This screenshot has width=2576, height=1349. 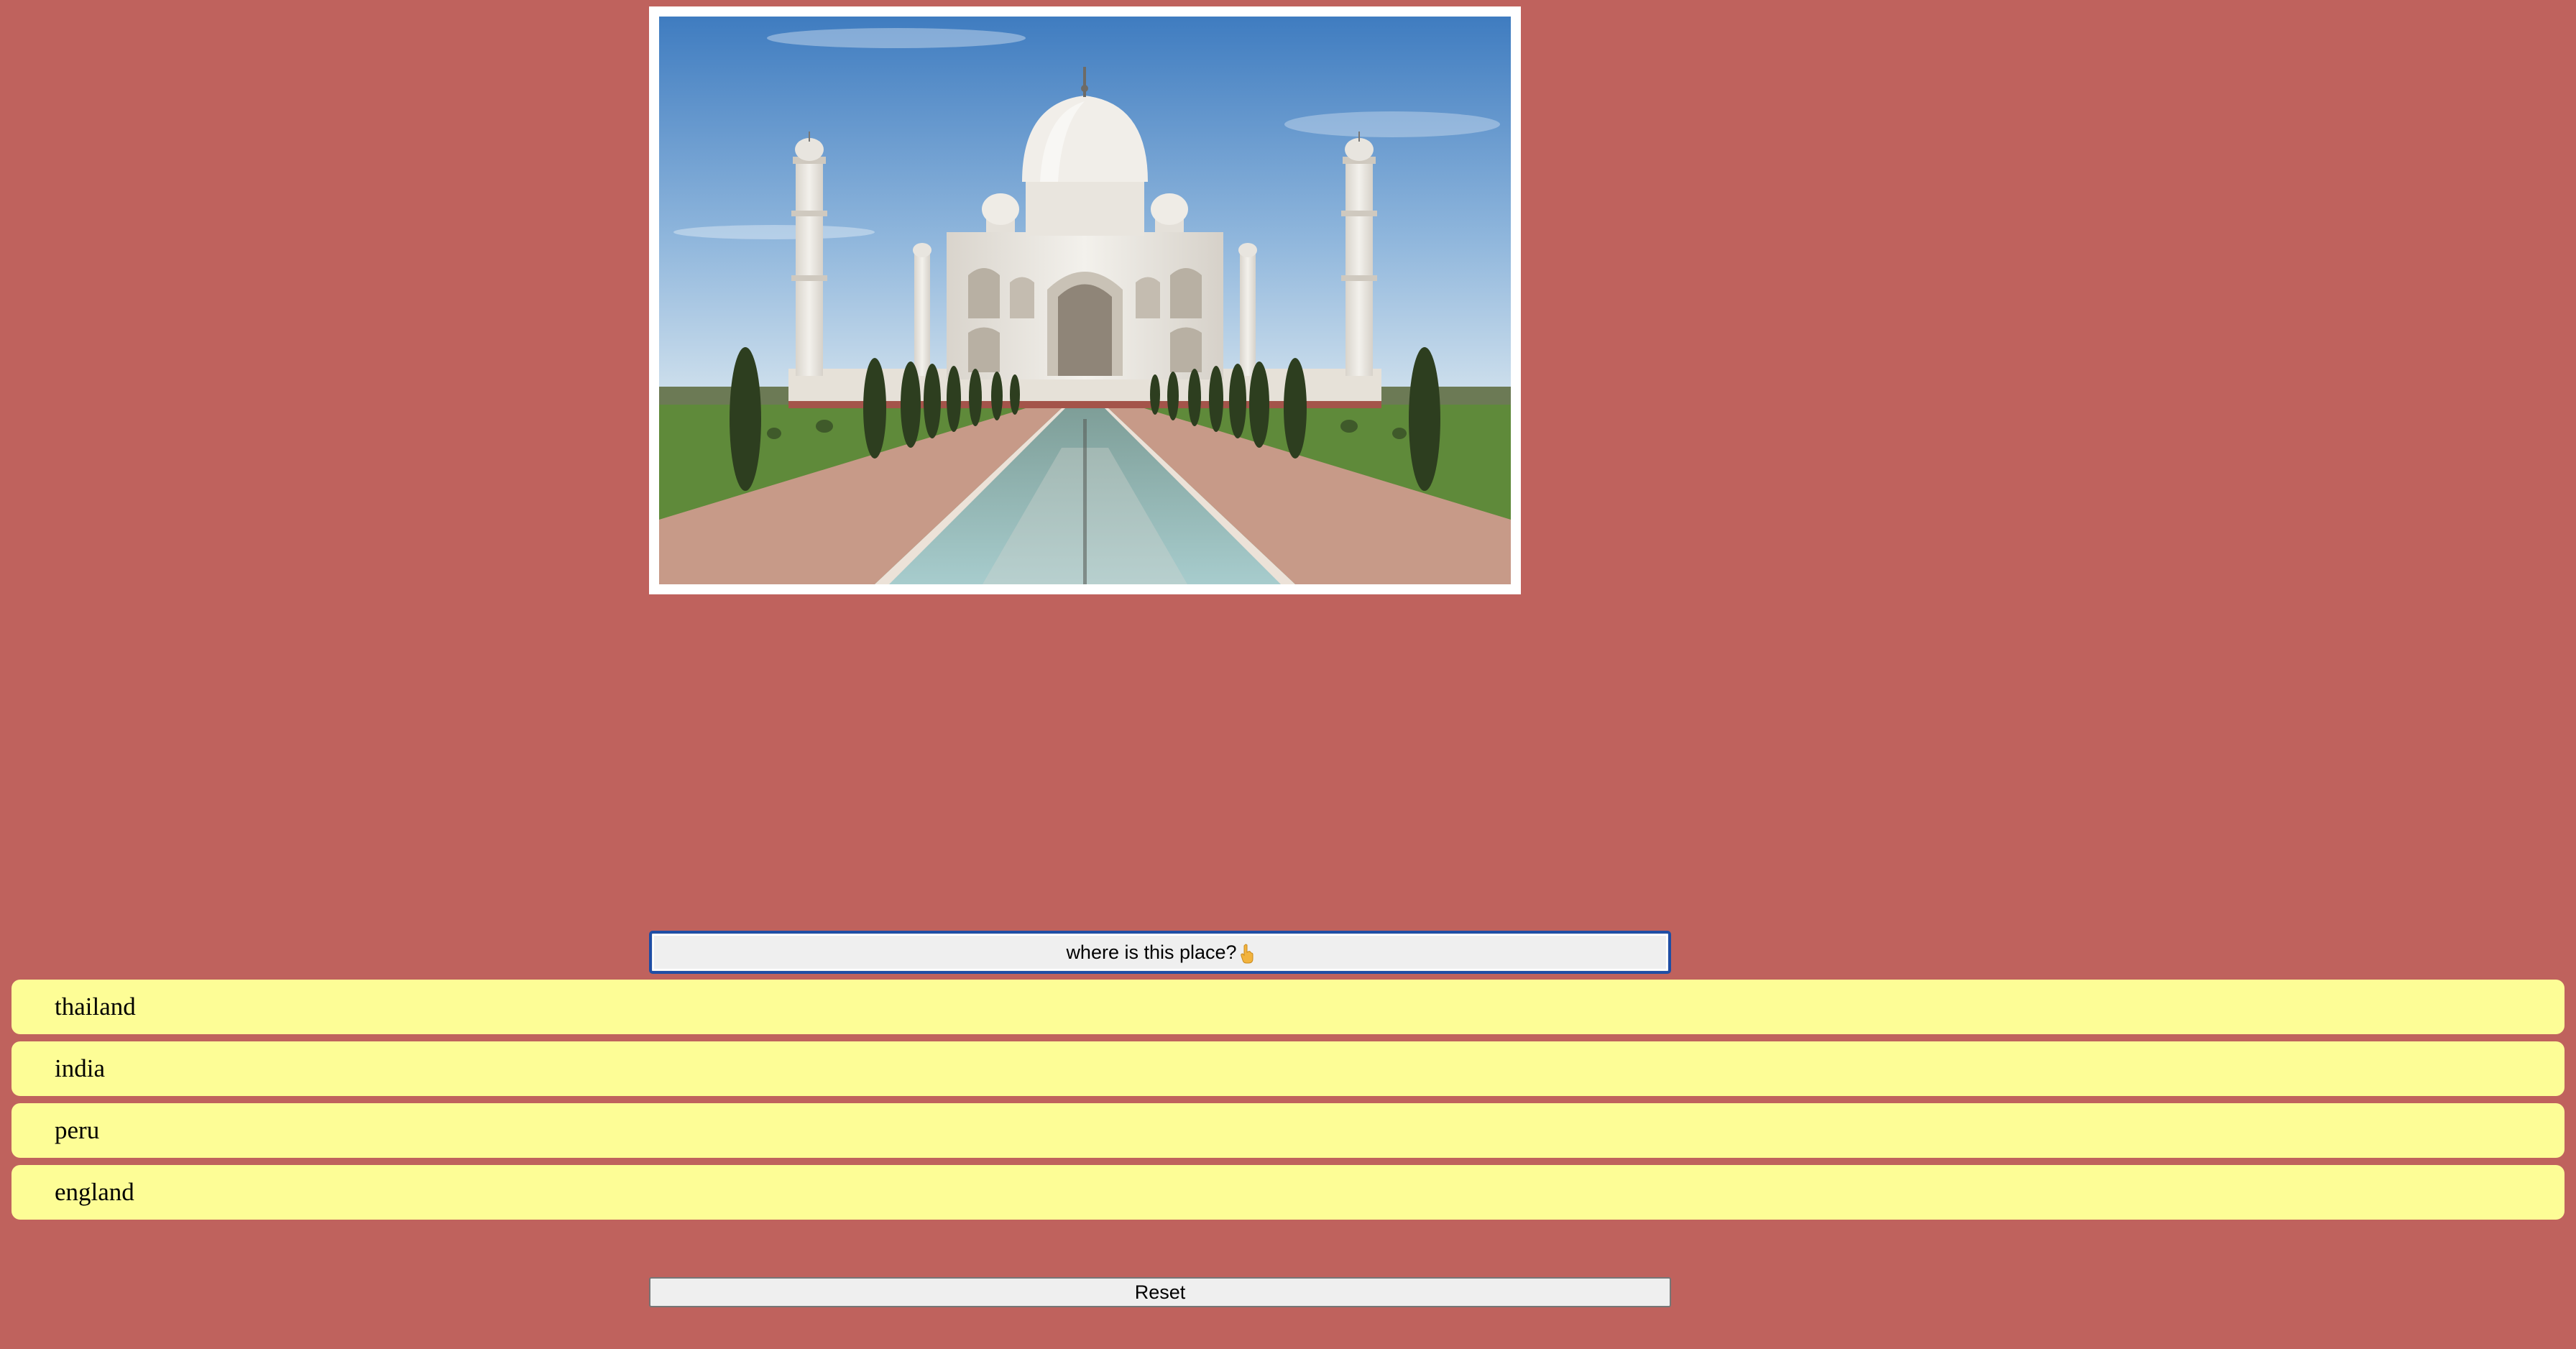 What do you see at coordinates (95, 1007) in the screenshot?
I see `option-label: thailand` at bounding box center [95, 1007].